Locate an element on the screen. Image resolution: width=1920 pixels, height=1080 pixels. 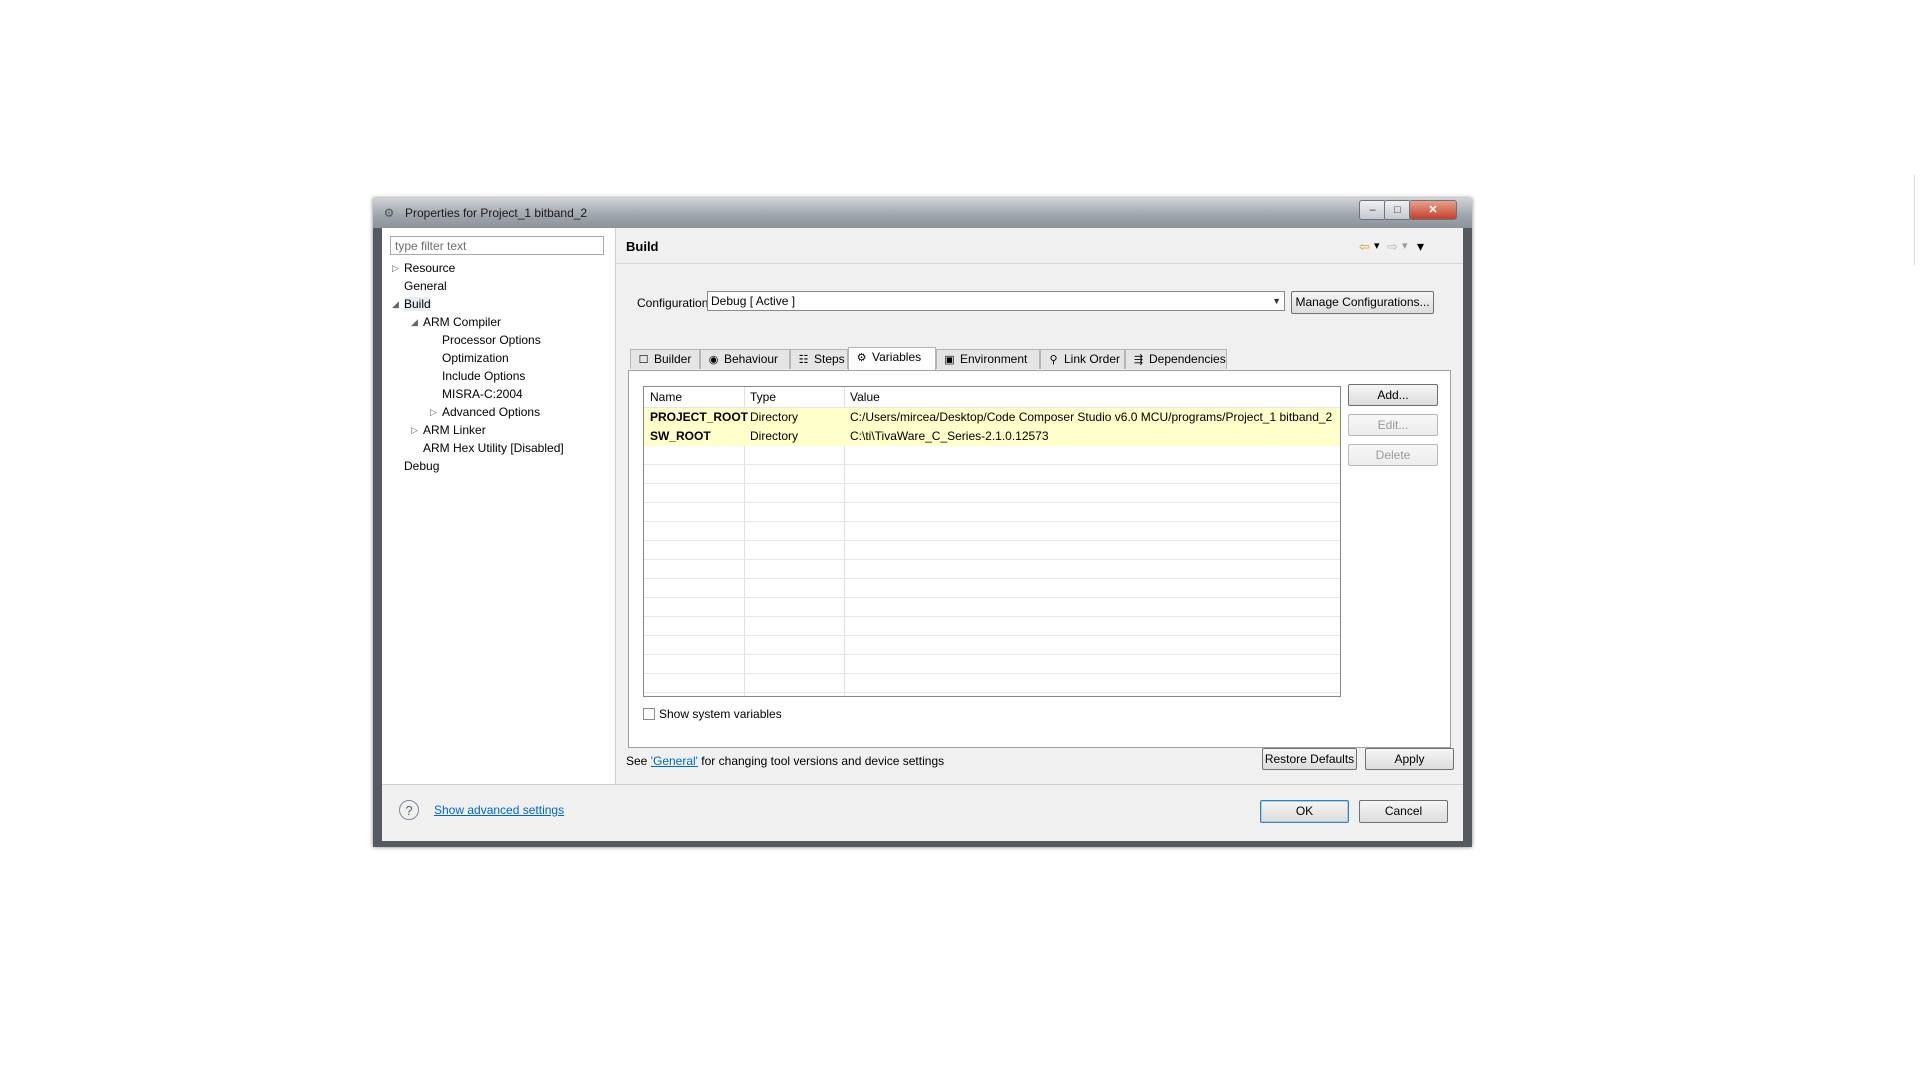
tab-steps: ☷ Steps is located at coordinates (819, 359).